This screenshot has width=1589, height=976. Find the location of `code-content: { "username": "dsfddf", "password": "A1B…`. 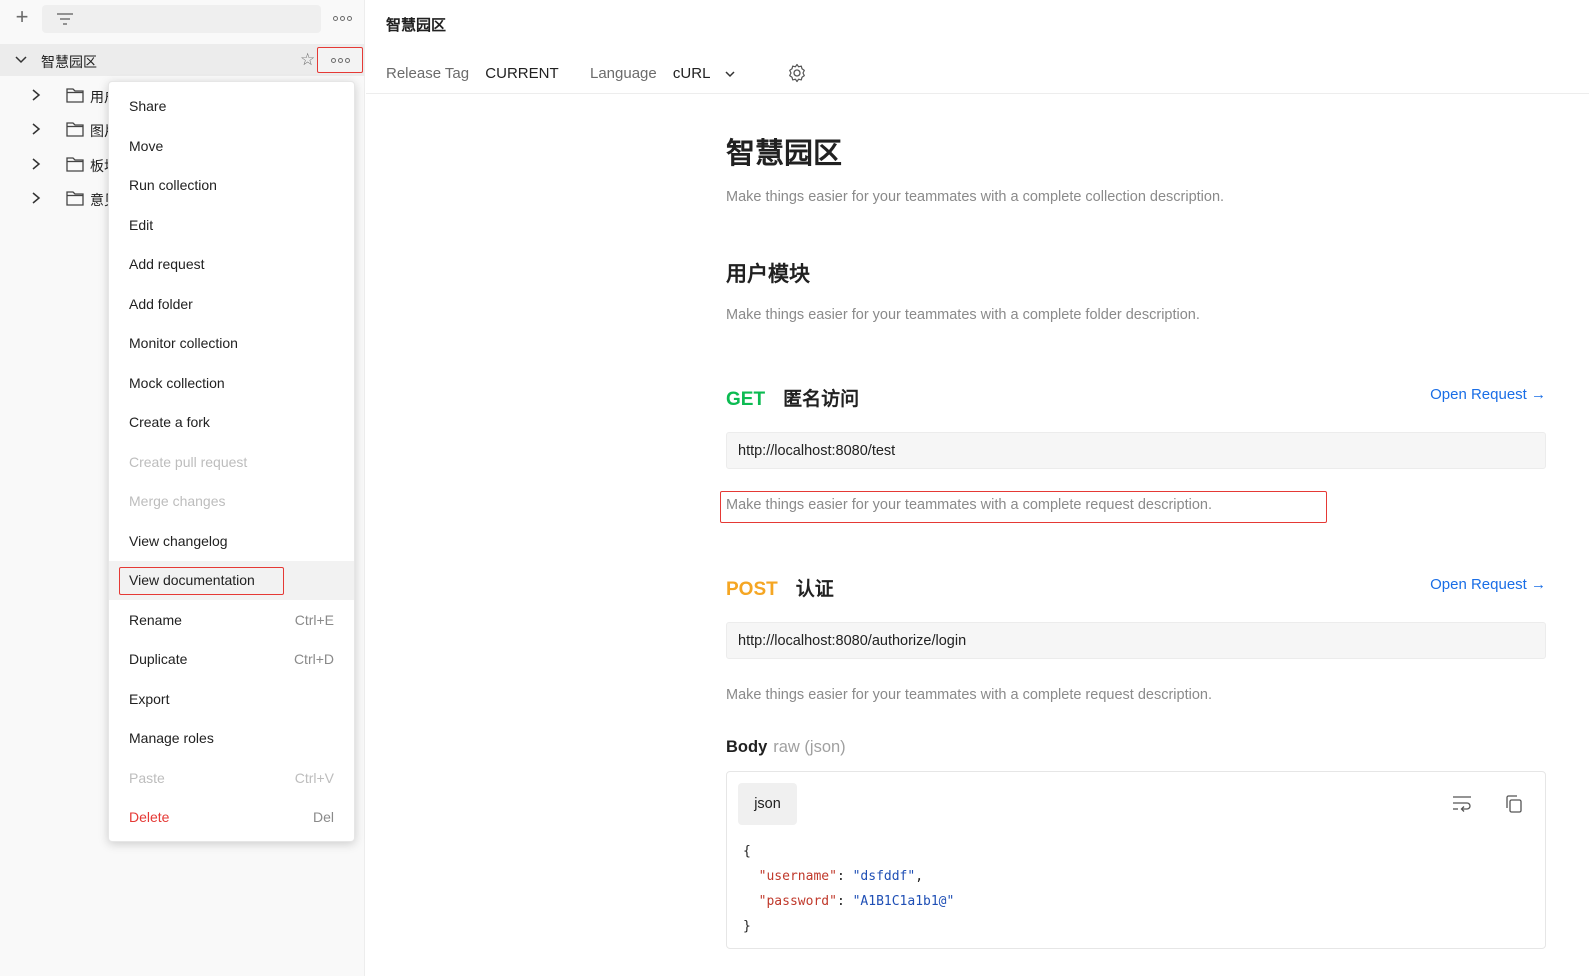

code-content: { "username": "dsfddf", "password": "A1B… is located at coordinates (849, 889).